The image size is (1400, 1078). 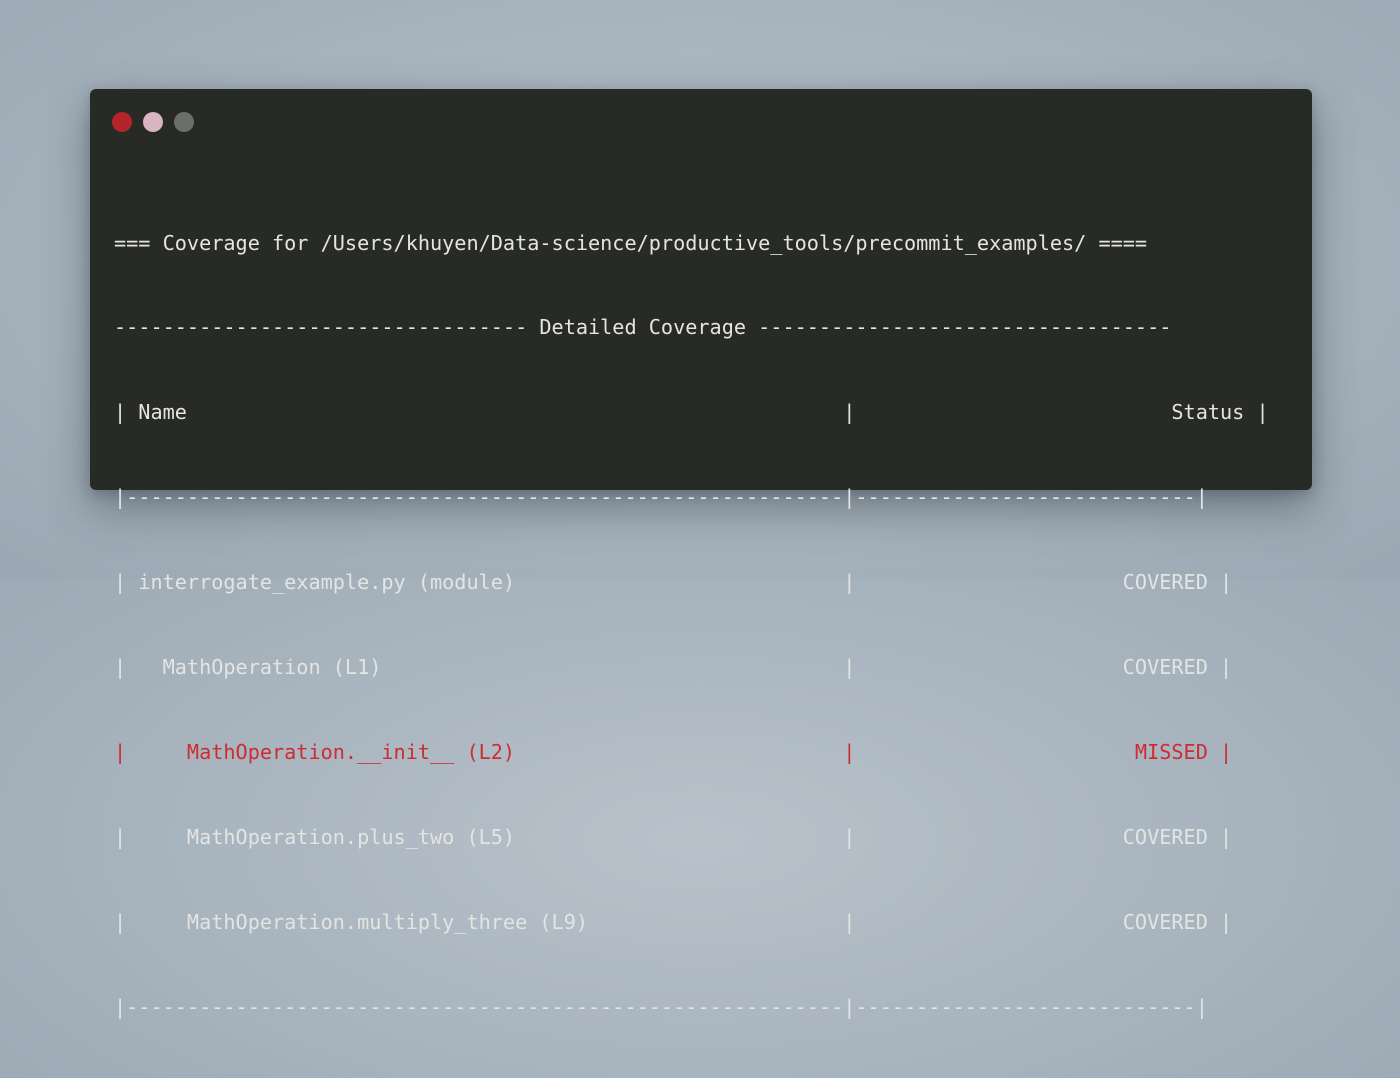 I want to click on close-button, so click(x=122, y=122).